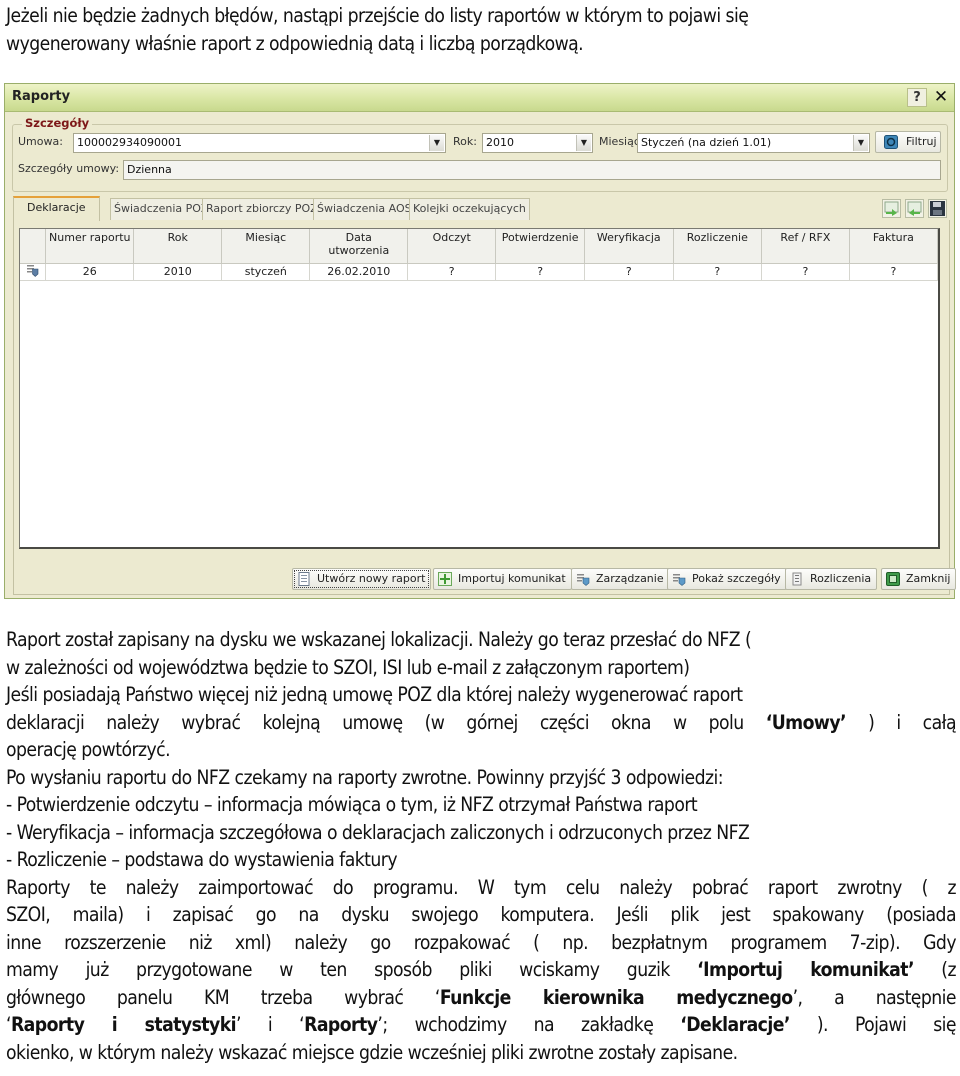 Image resolution: width=960 pixels, height=1076 pixels. I want to click on umowa-select: 100002934090001 ▼, so click(259, 143).